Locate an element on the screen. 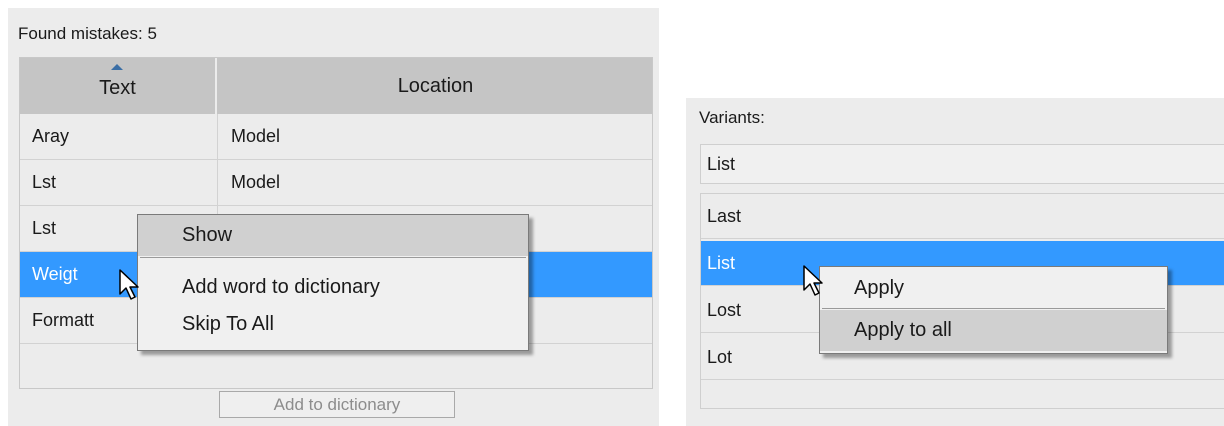  list-item: Last is located at coordinates (962, 216).